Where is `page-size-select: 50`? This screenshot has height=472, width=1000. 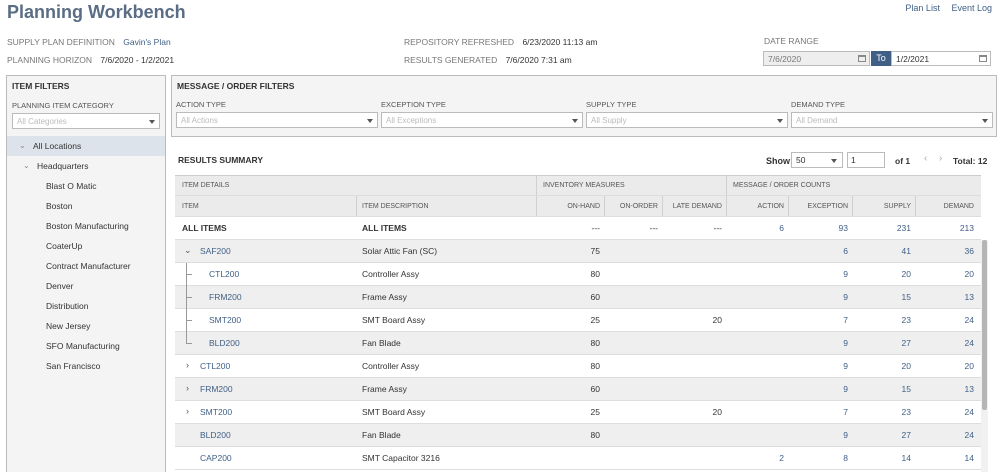
page-size-select: 50 is located at coordinates (817, 160).